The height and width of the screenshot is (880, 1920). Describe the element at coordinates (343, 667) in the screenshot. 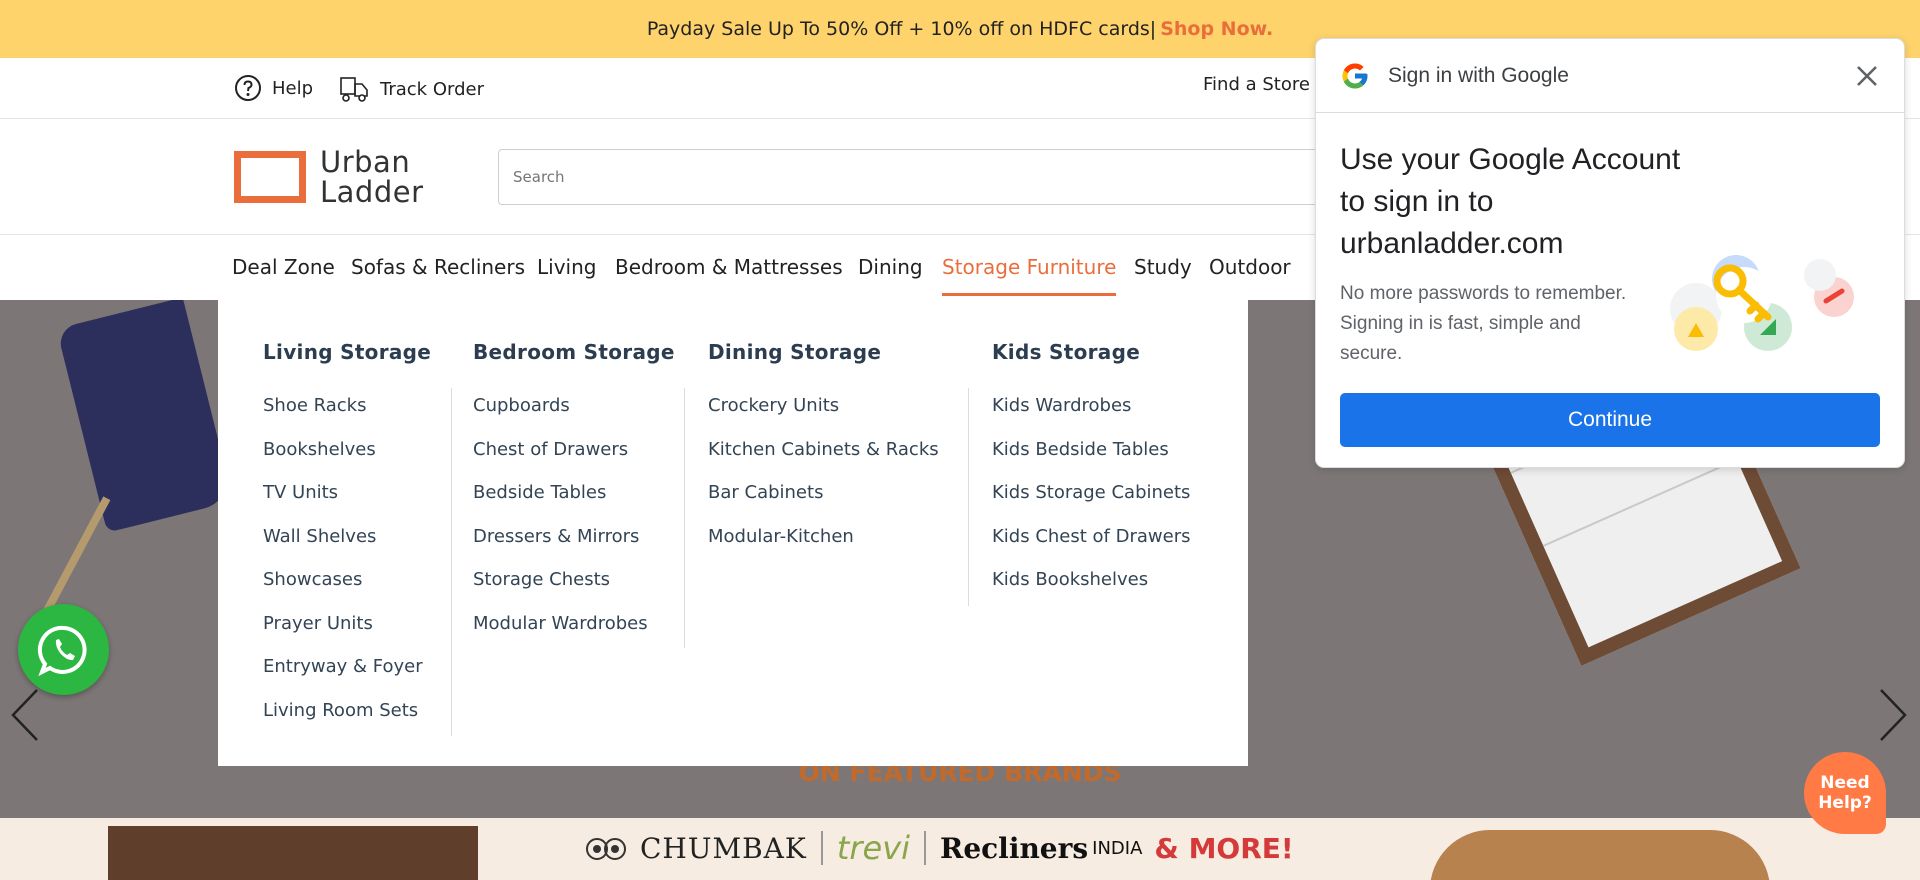

I see `menu-item: Entryway & Foyer` at that location.